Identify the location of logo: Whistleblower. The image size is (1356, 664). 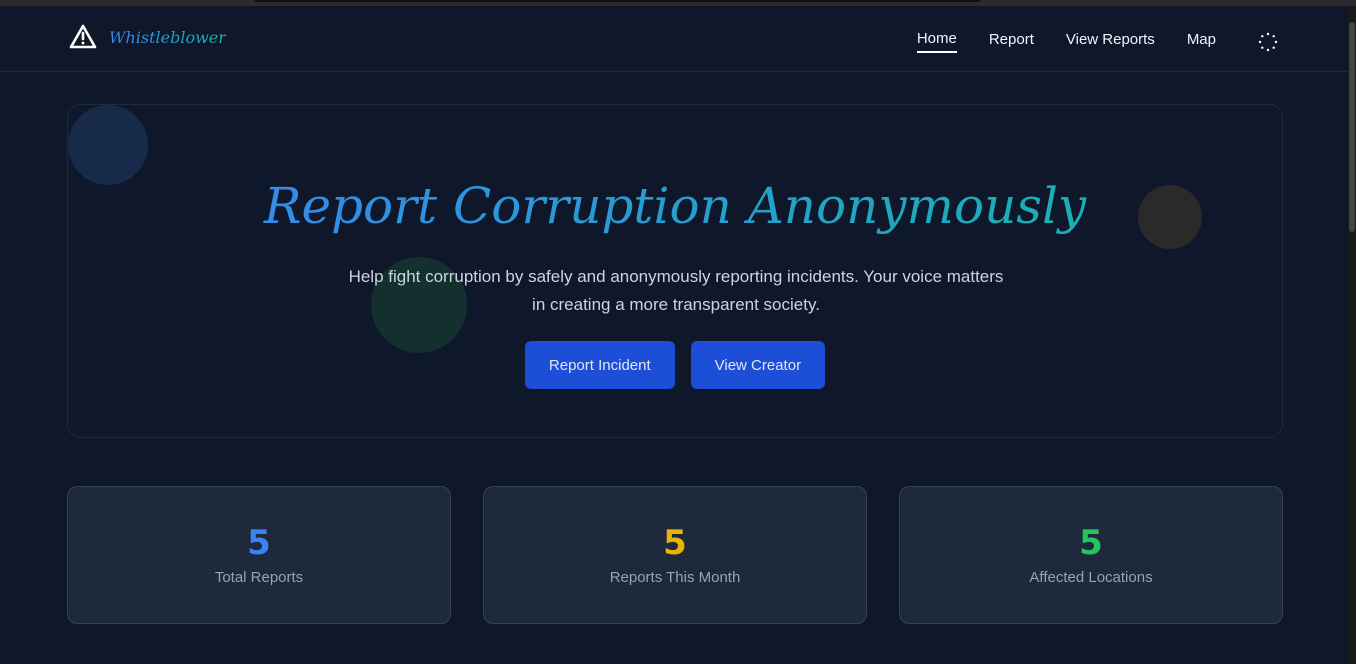
(147, 37).